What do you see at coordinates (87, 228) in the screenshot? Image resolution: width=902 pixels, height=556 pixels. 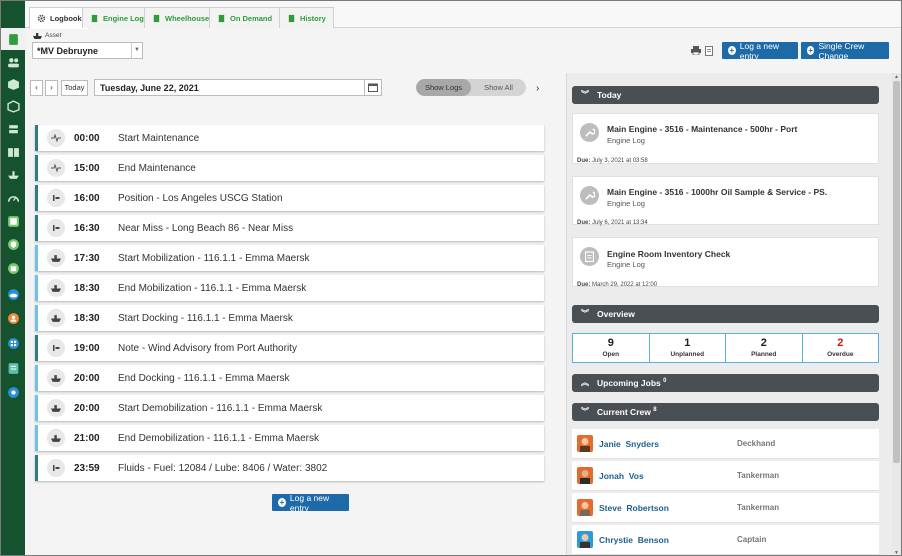 I see `log-time: 16:30` at bounding box center [87, 228].